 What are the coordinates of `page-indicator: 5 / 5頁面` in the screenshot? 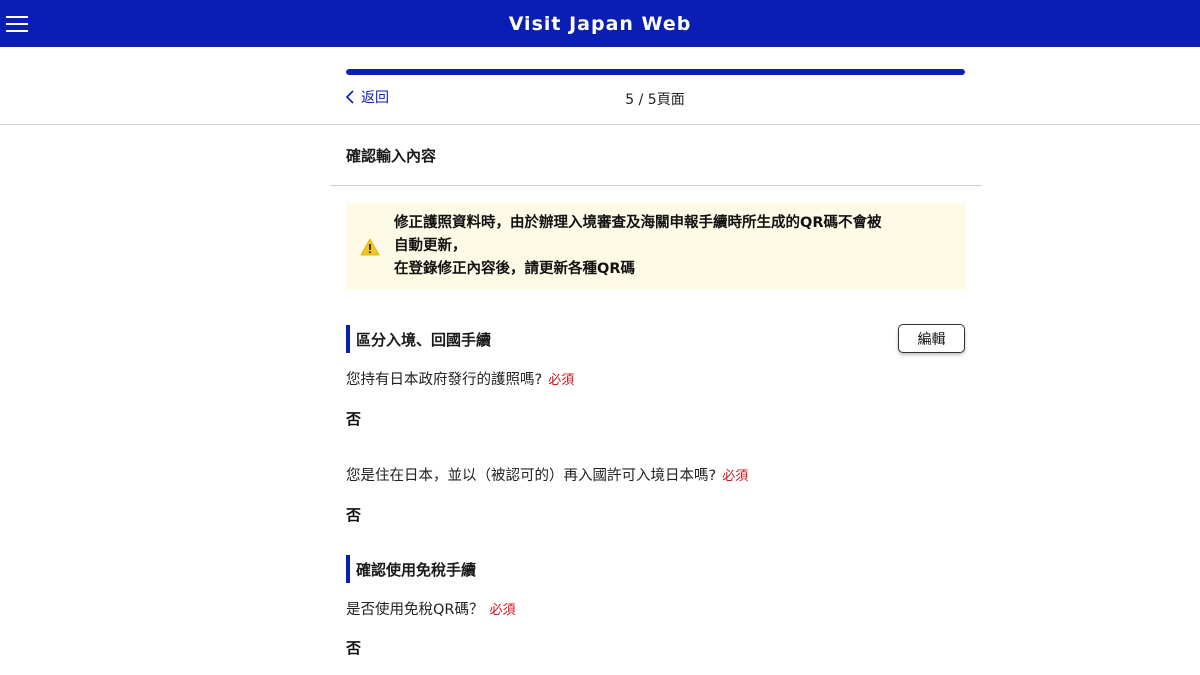 It's located at (655, 100).